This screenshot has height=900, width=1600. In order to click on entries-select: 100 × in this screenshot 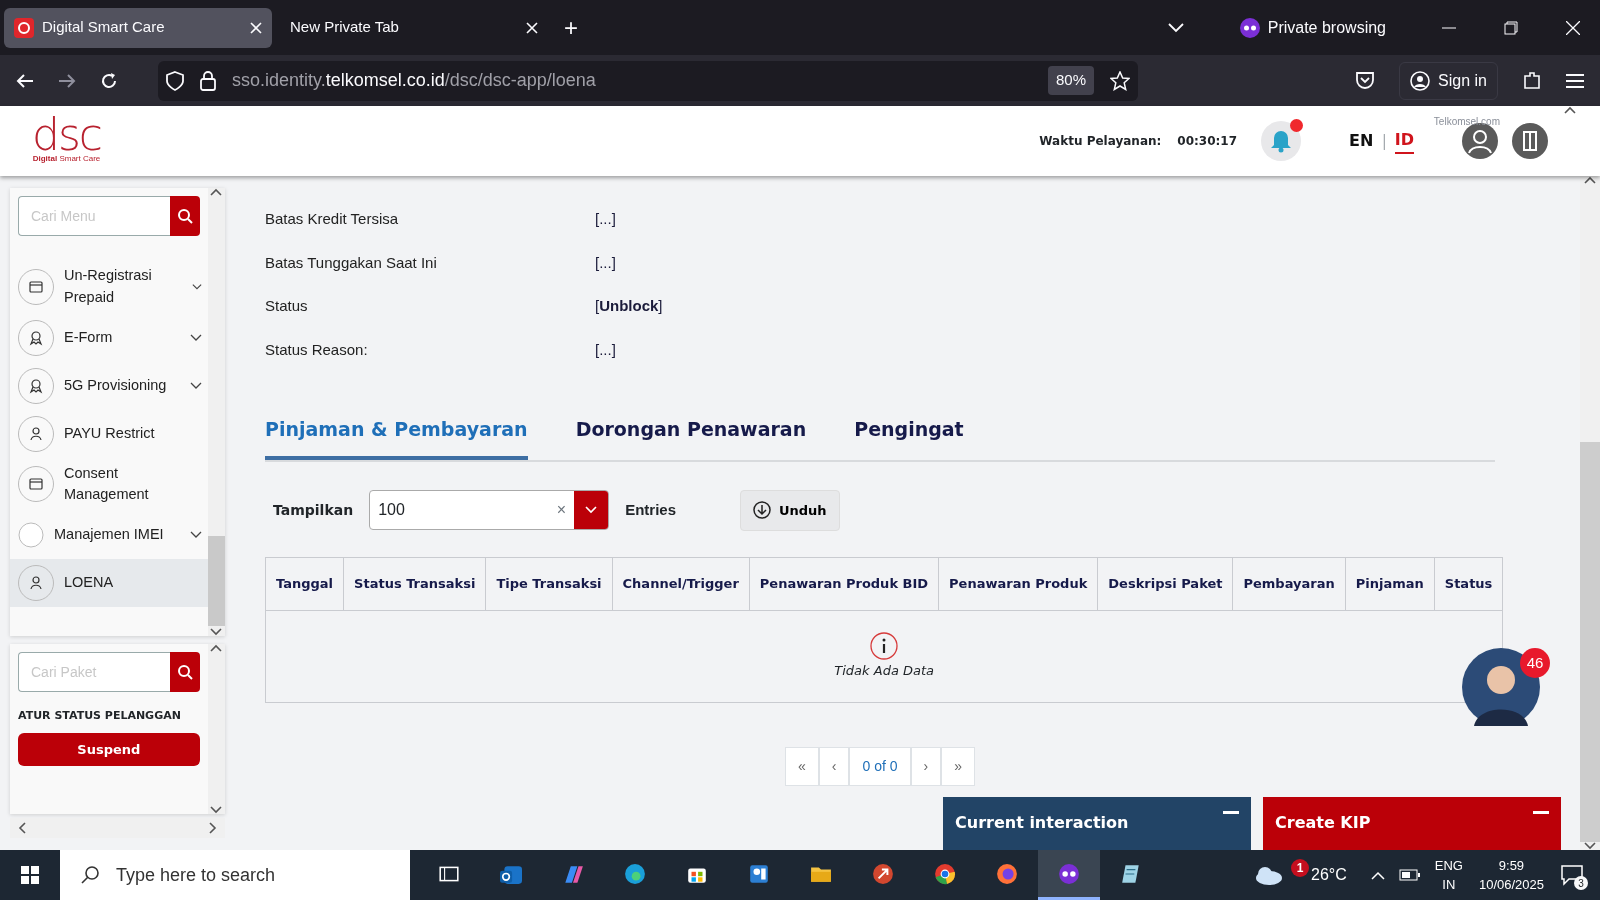, I will do `click(489, 510)`.